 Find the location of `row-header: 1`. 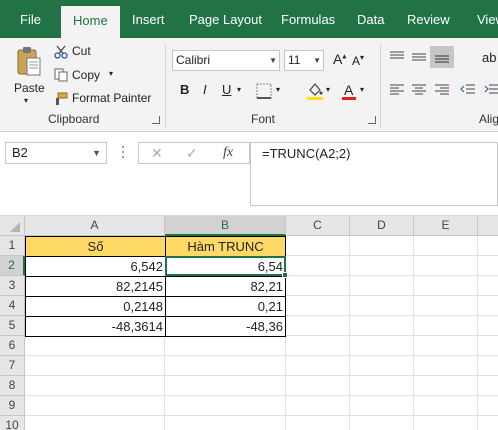

row-header: 1 is located at coordinates (12, 246).